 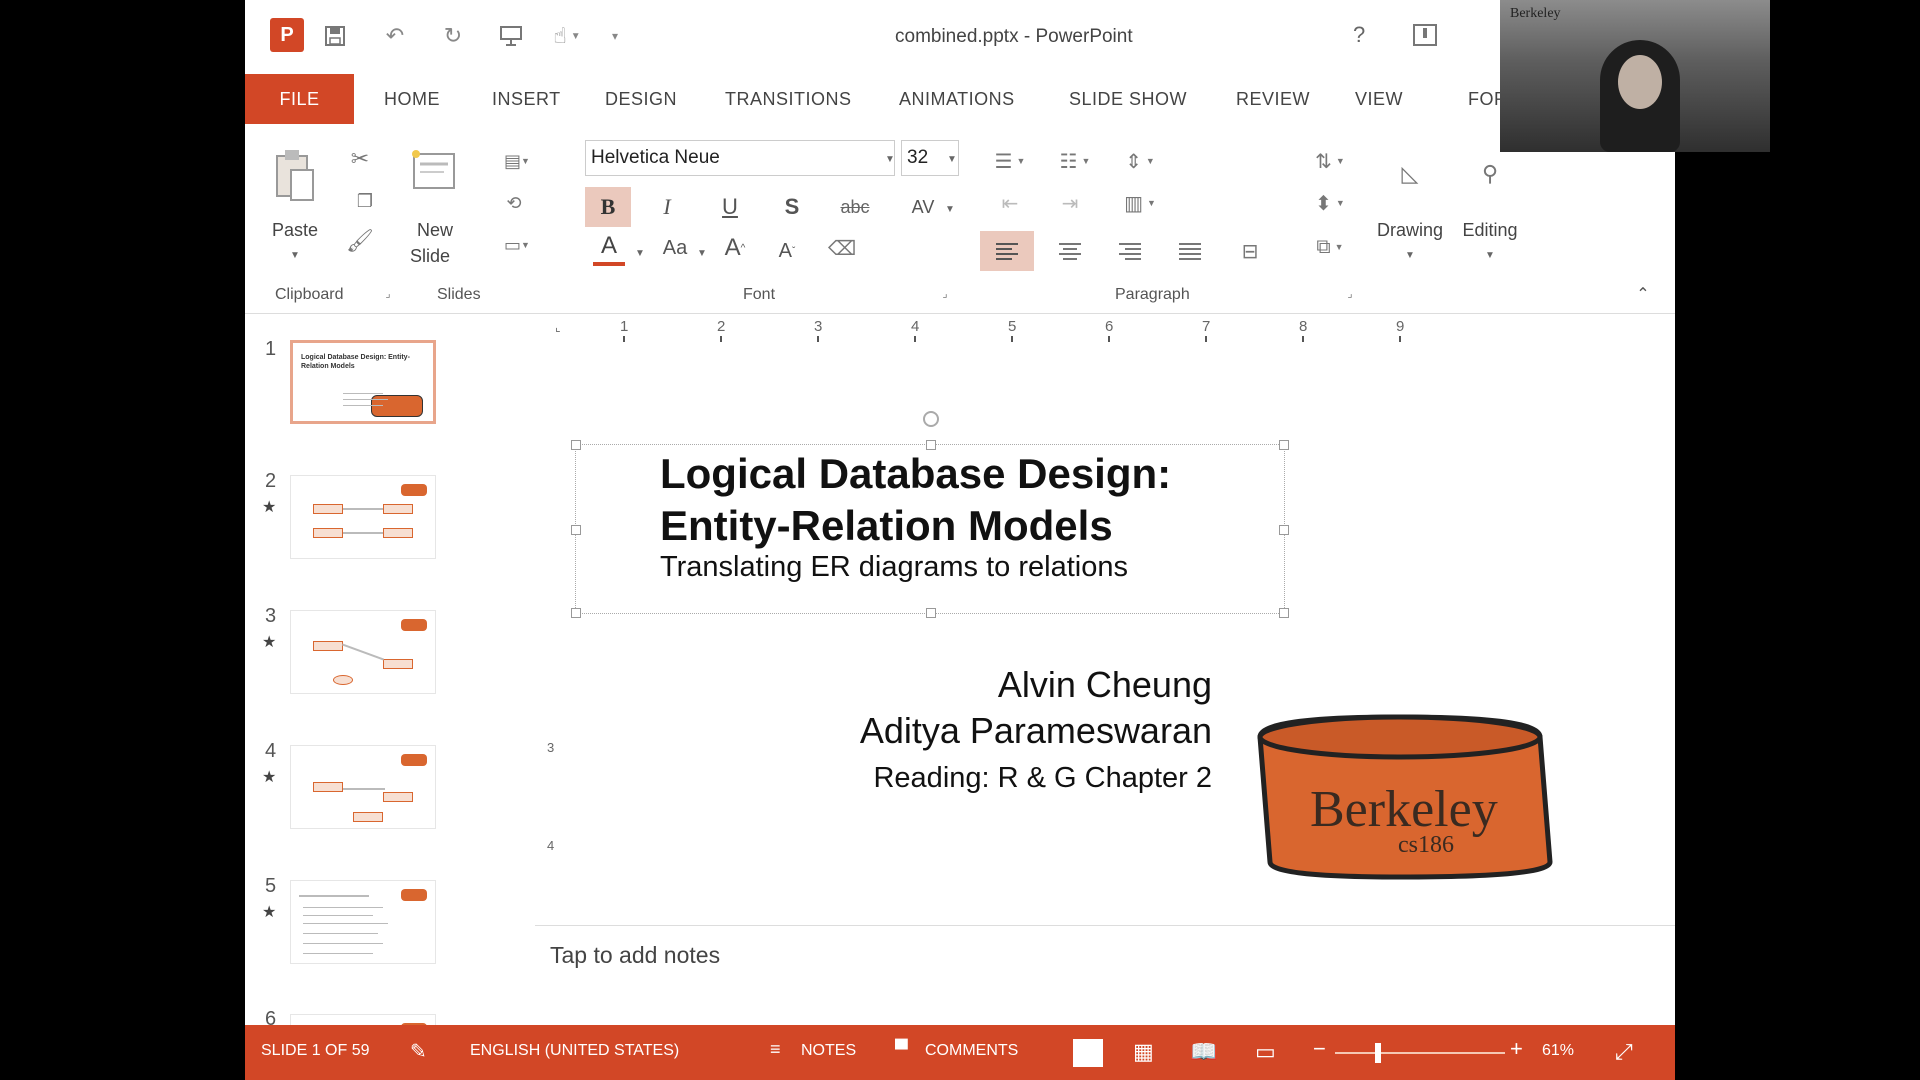 What do you see at coordinates (787, 251) in the screenshot?
I see `shrink-font-button: Aˇ` at bounding box center [787, 251].